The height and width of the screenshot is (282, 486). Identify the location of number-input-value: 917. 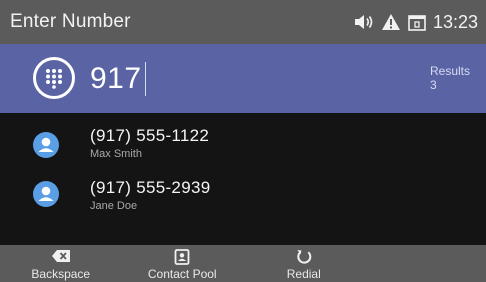
(116, 78).